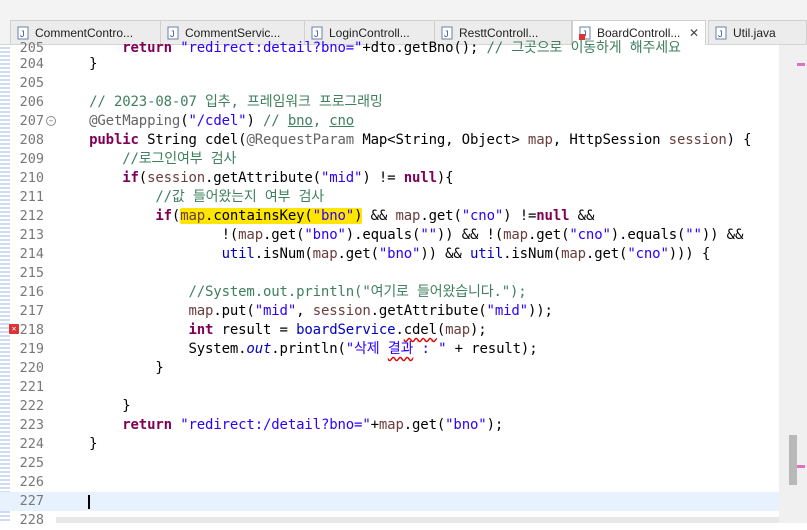  I want to click on code-line: 211 //값 들어왔는지 여부 검사, so click(389, 197).